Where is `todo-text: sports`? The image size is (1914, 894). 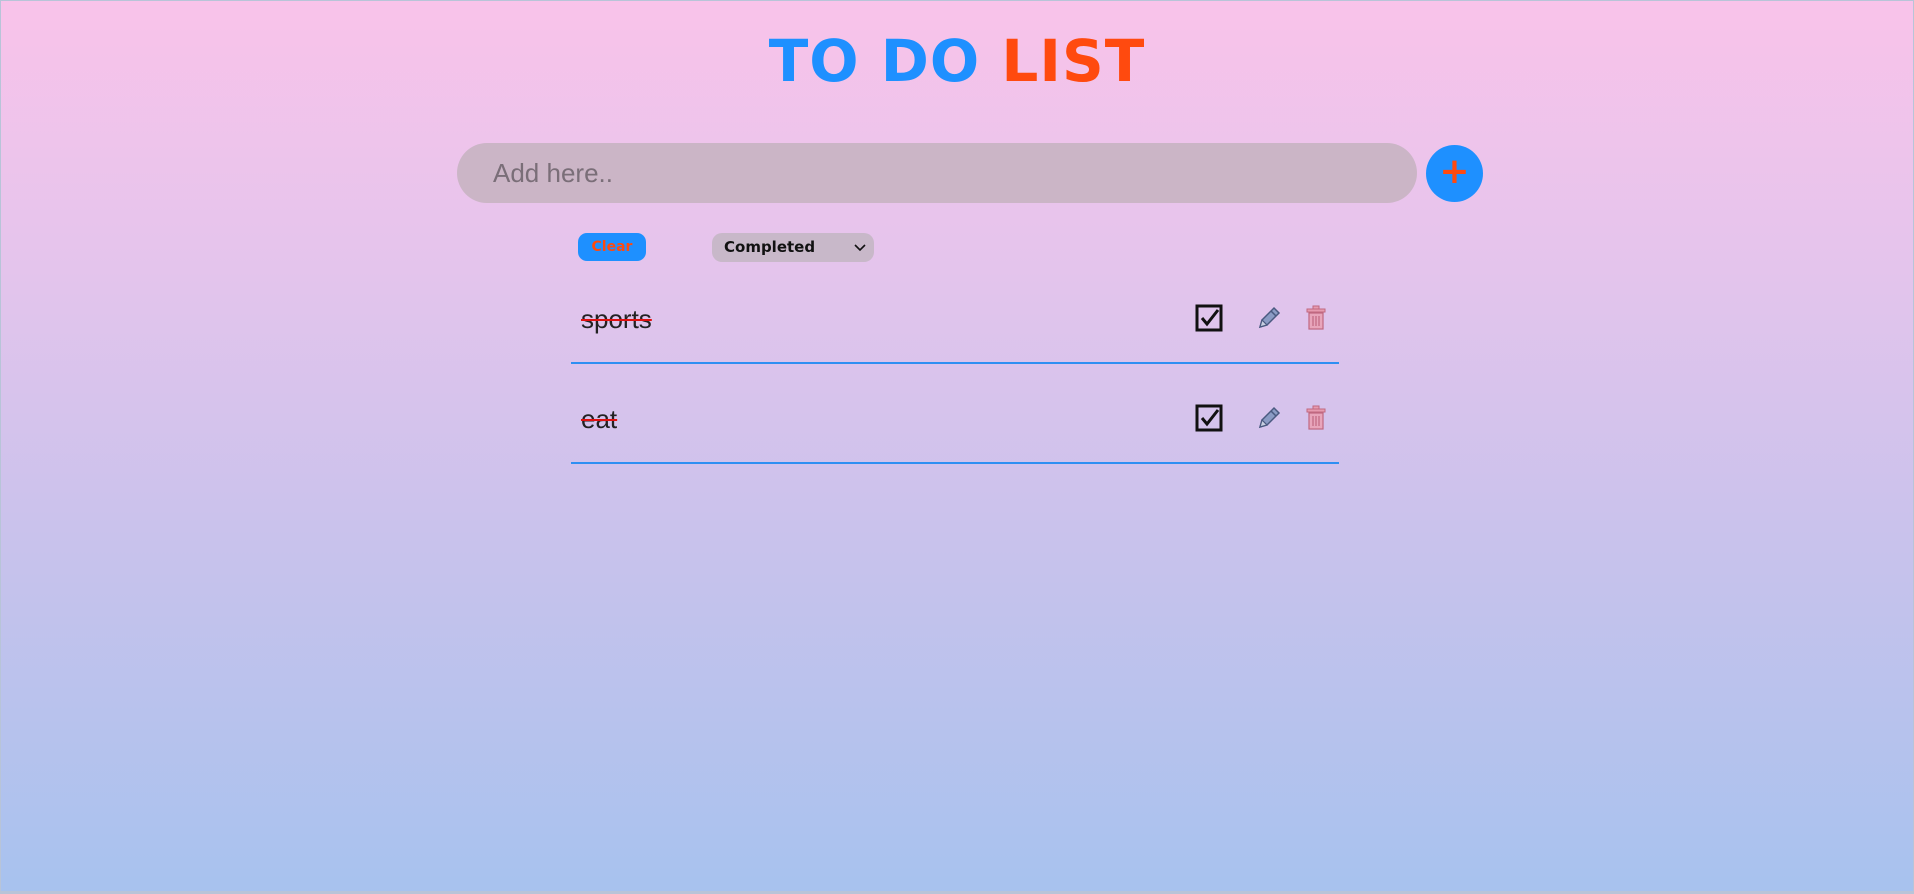
todo-text: sports is located at coordinates (616, 319).